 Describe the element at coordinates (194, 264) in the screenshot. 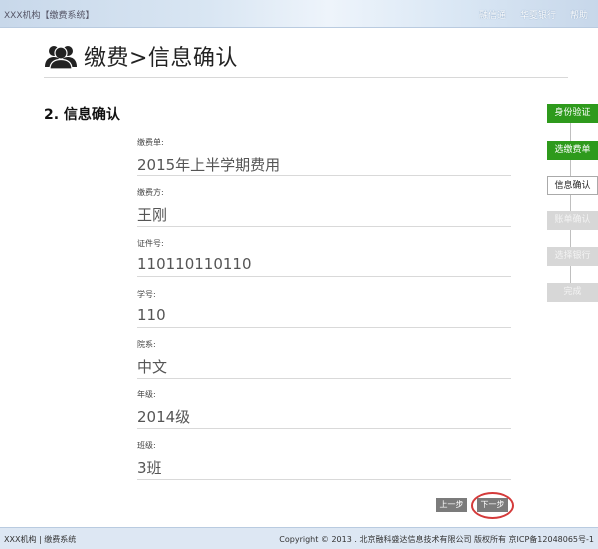

I see `field-value: 110110110110` at that location.